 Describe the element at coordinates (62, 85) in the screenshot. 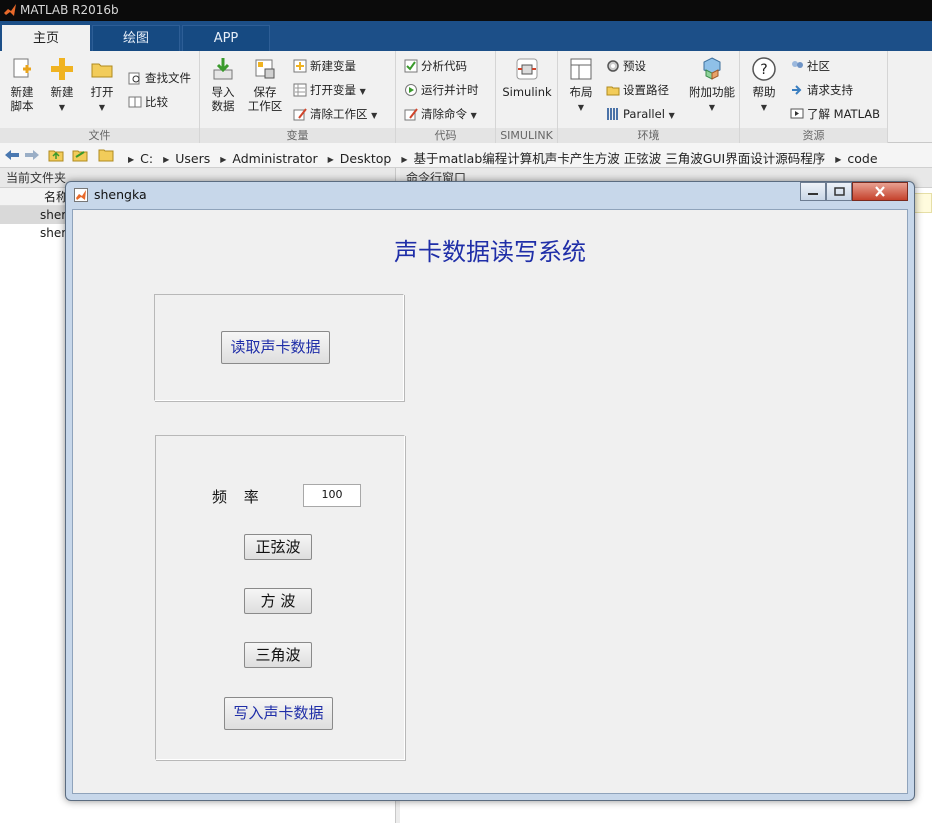

I see `new-button: 新建 ▼` at that location.